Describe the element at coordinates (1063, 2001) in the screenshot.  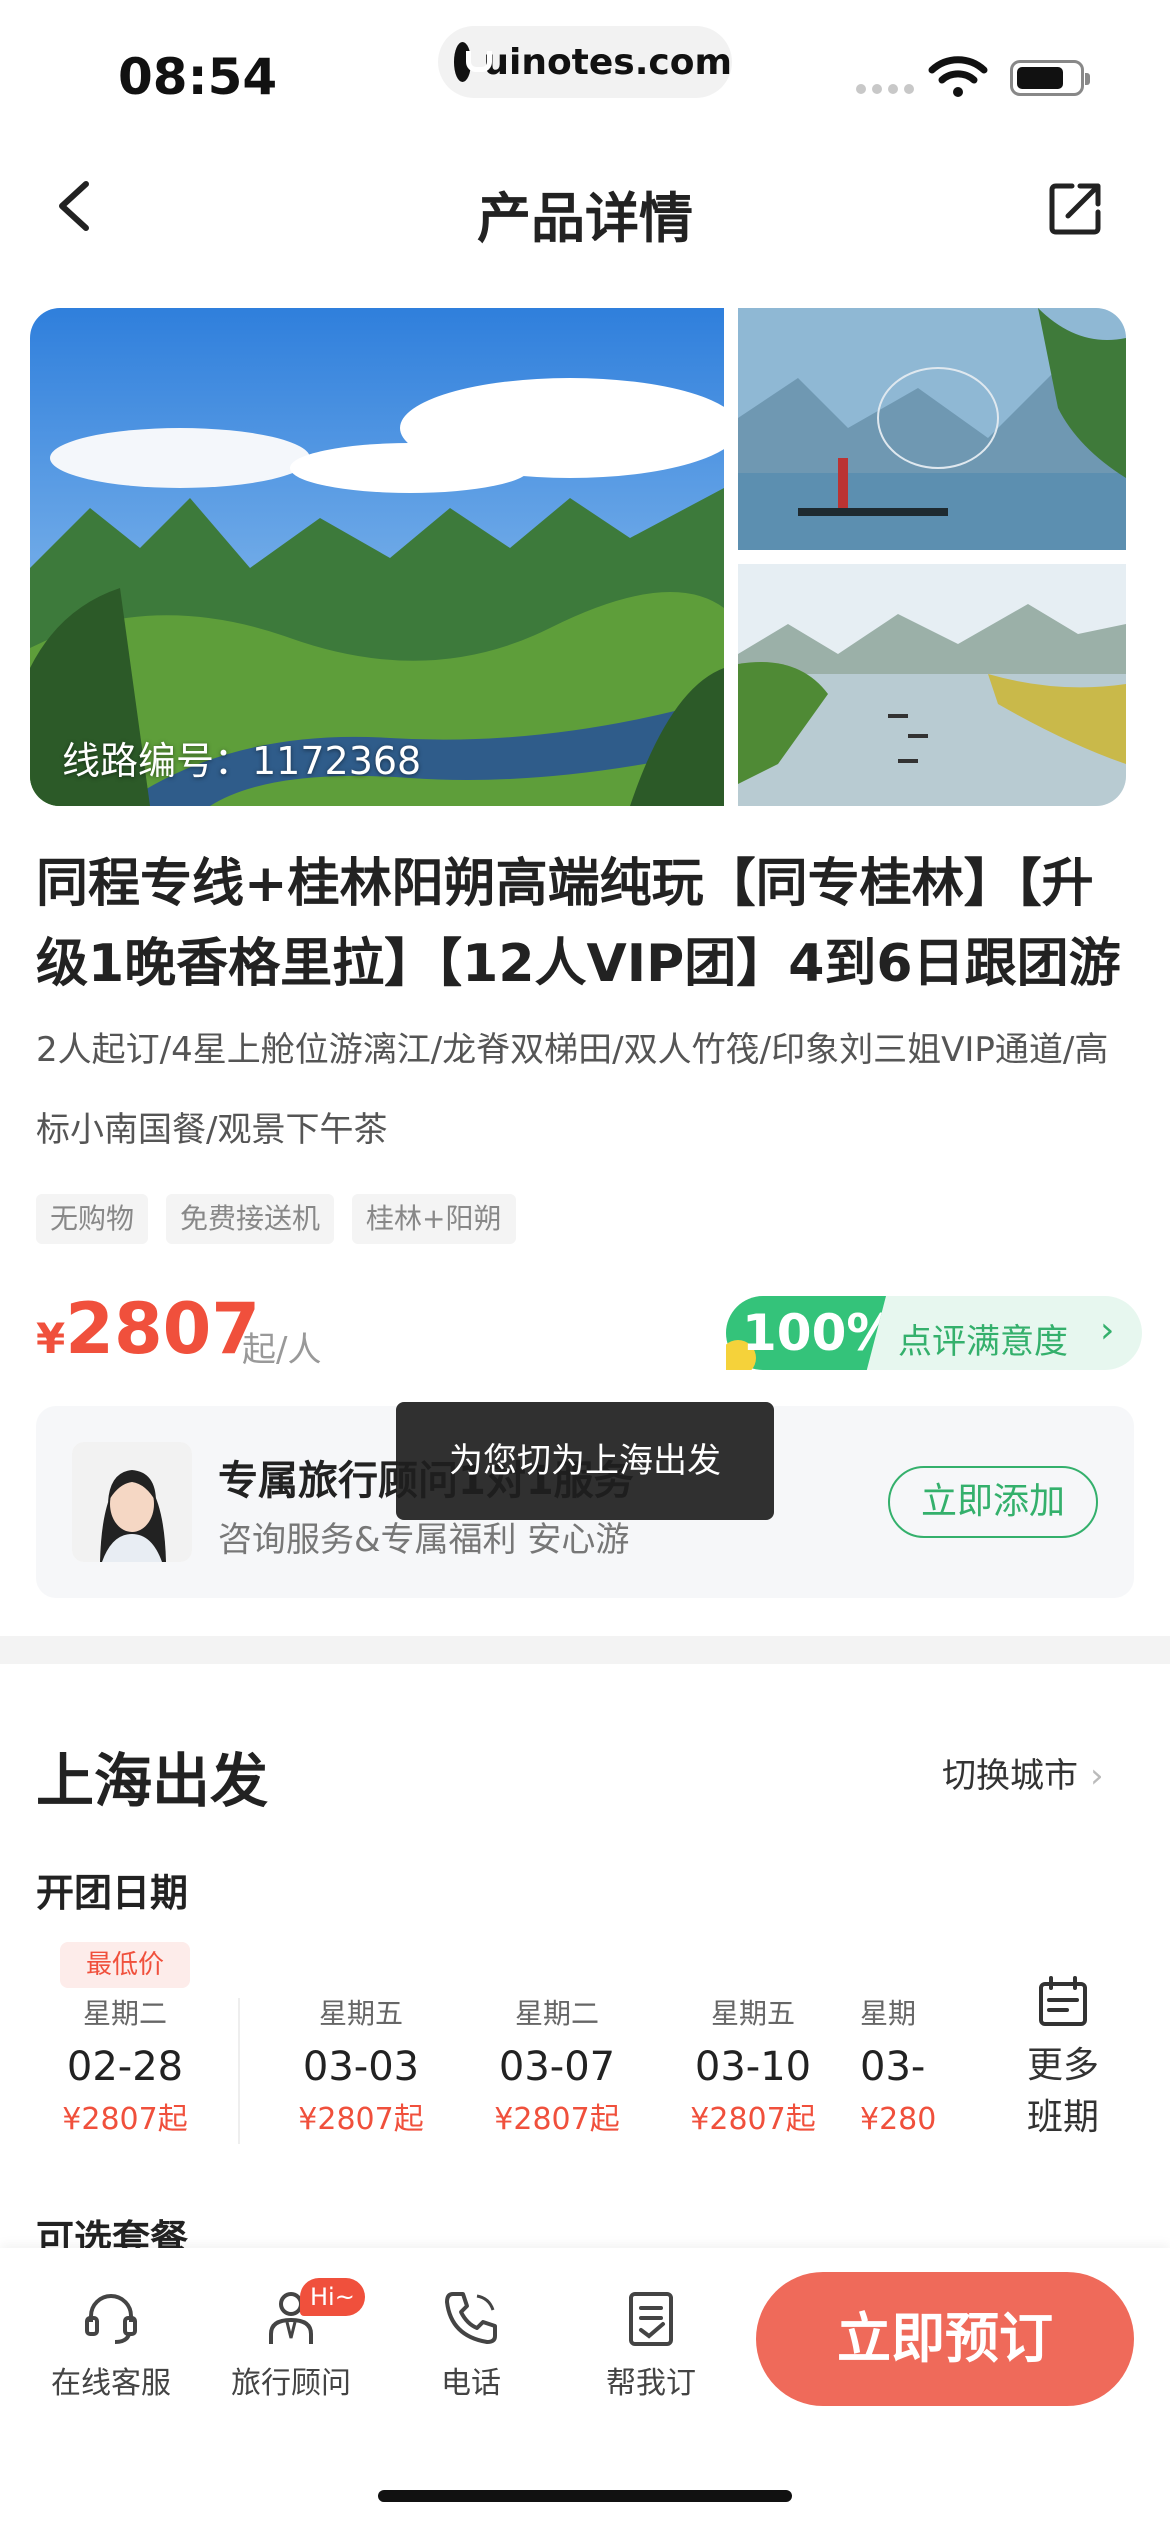
I see `calendar-icon` at that location.